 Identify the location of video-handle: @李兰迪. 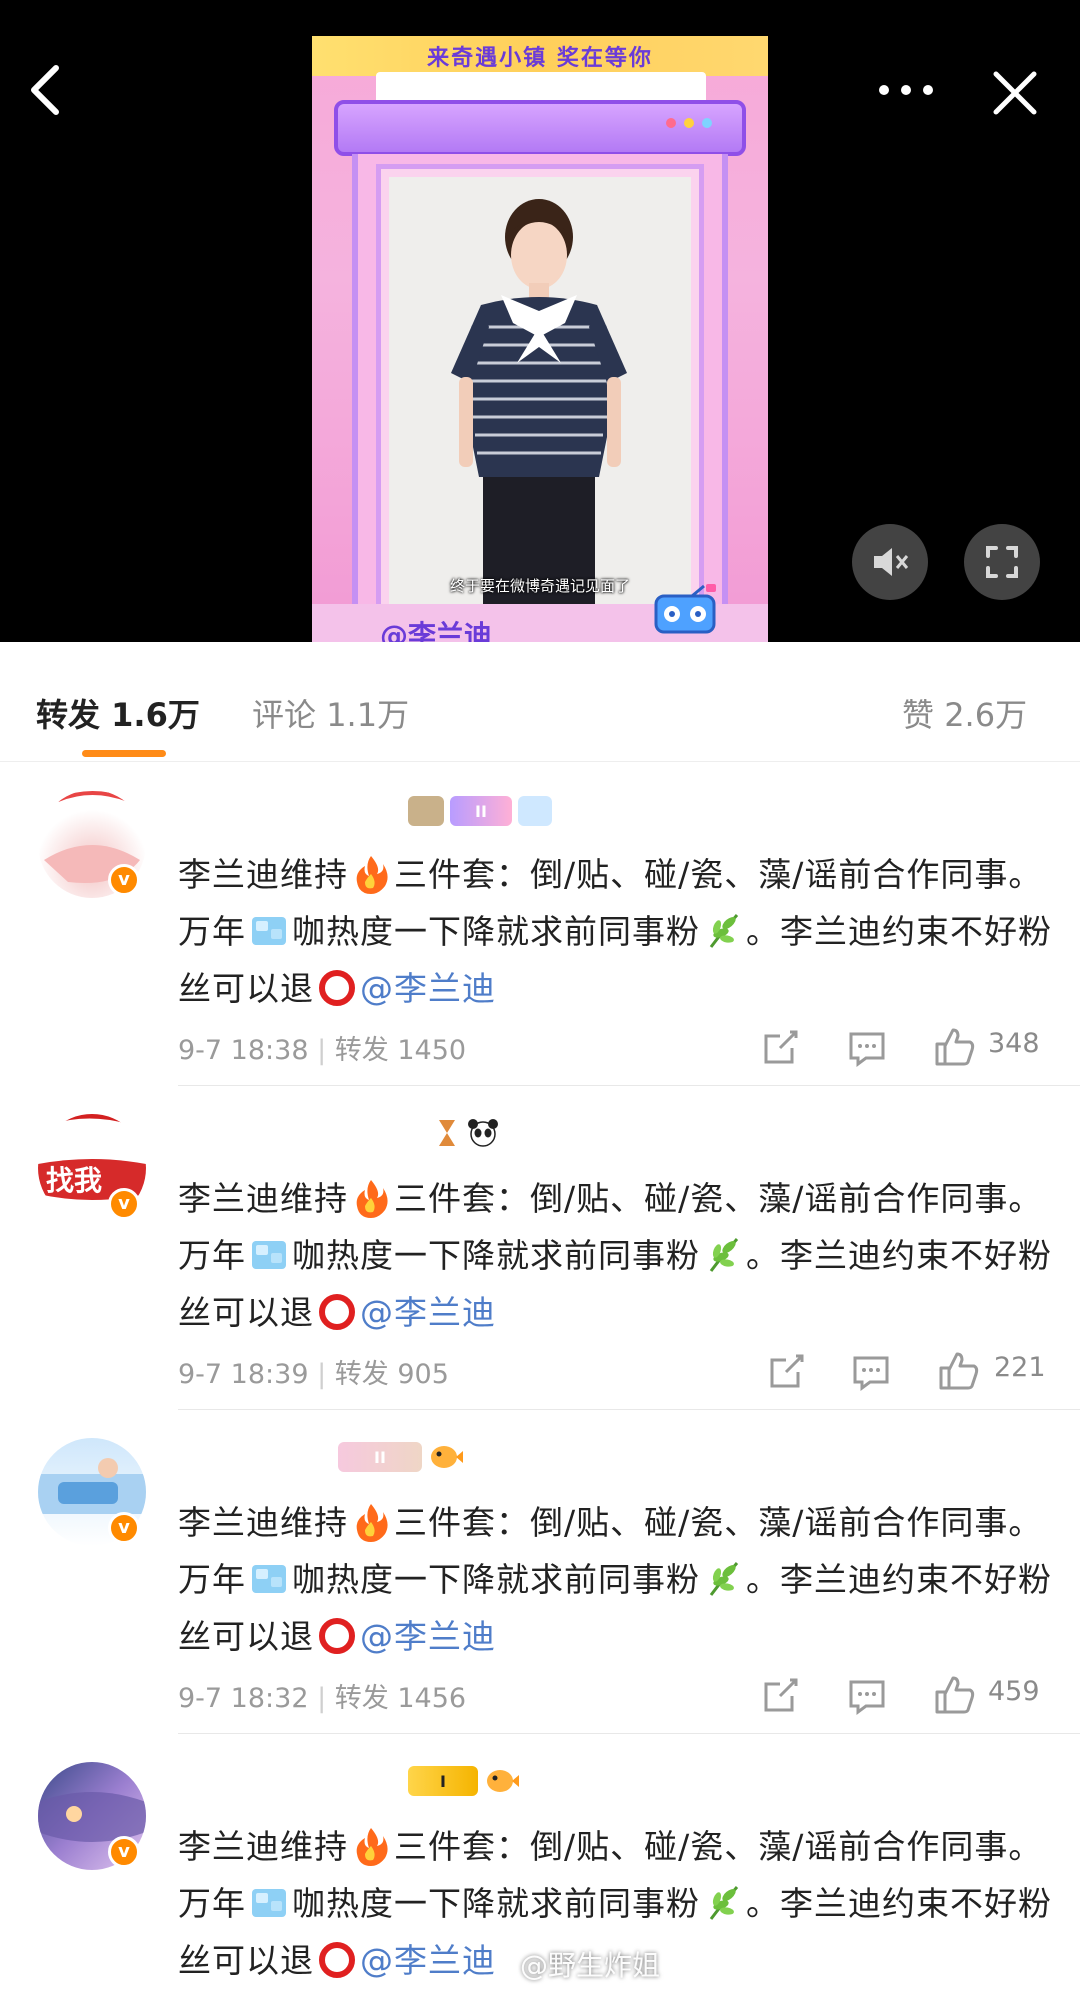
(436, 630).